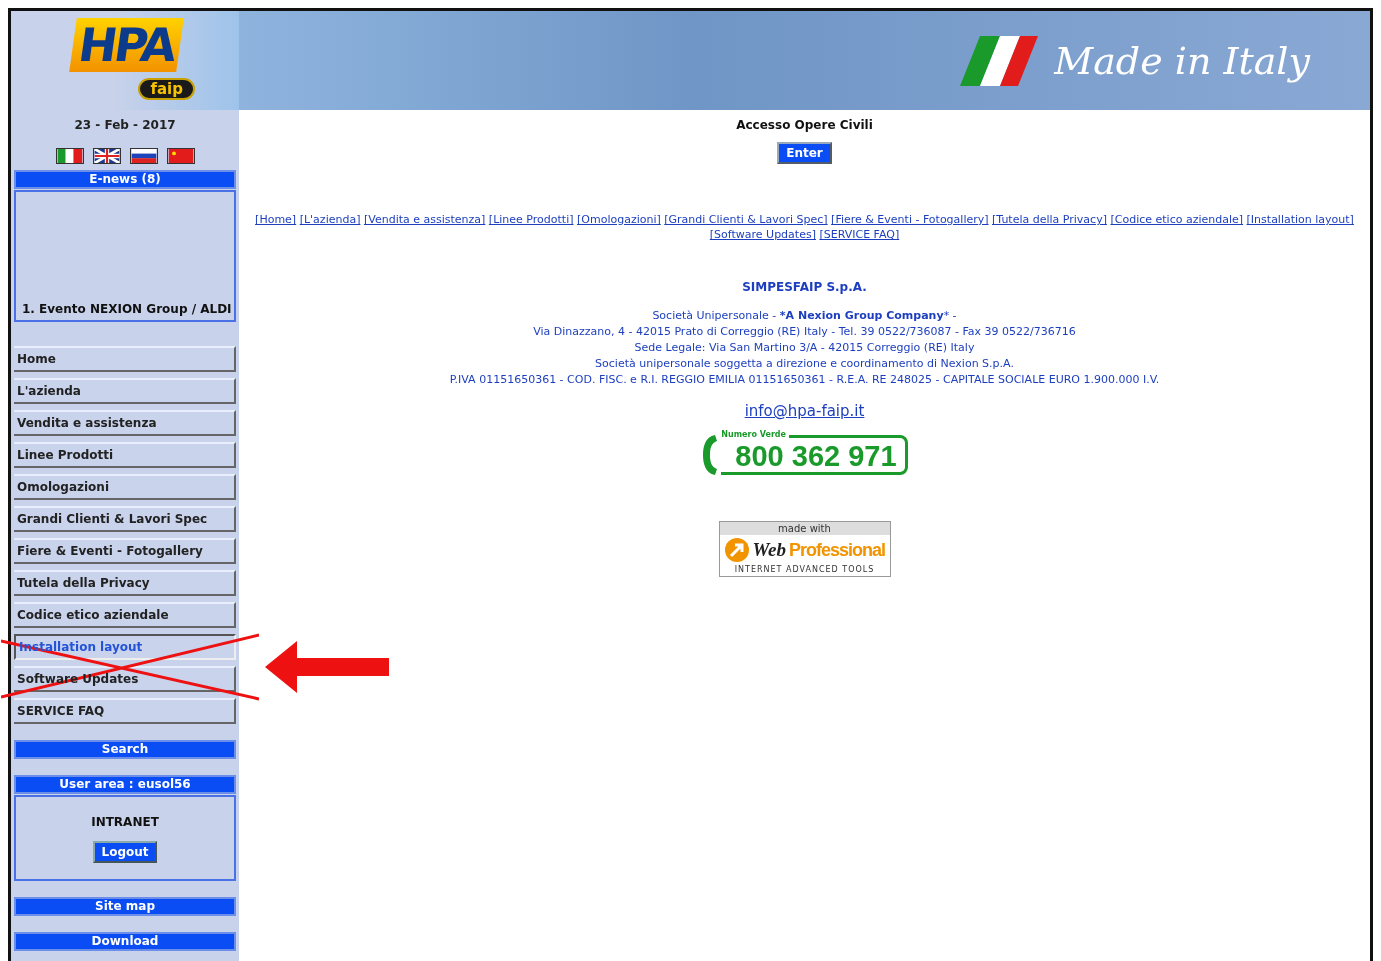  Describe the element at coordinates (762, 234) in the screenshot. I see `nav-link: [Software Updates]` at that location.